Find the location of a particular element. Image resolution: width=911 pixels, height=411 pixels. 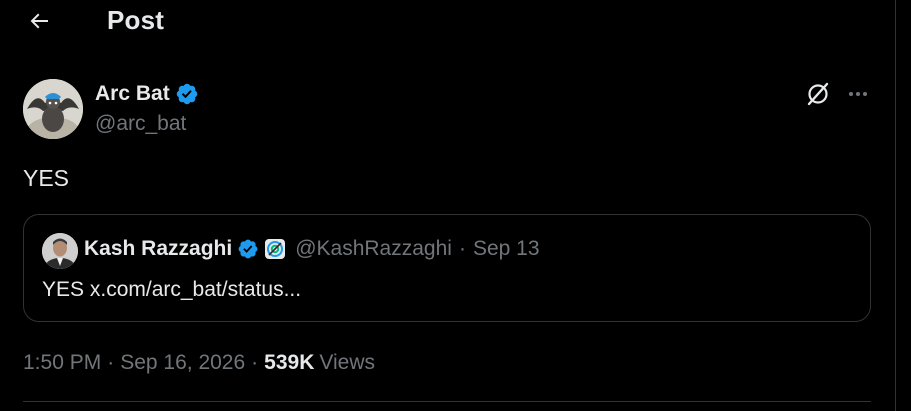

post-meta: 1:50 PM · Sep 16, 2026 · 539K Views is located at coordinates (199, 363).